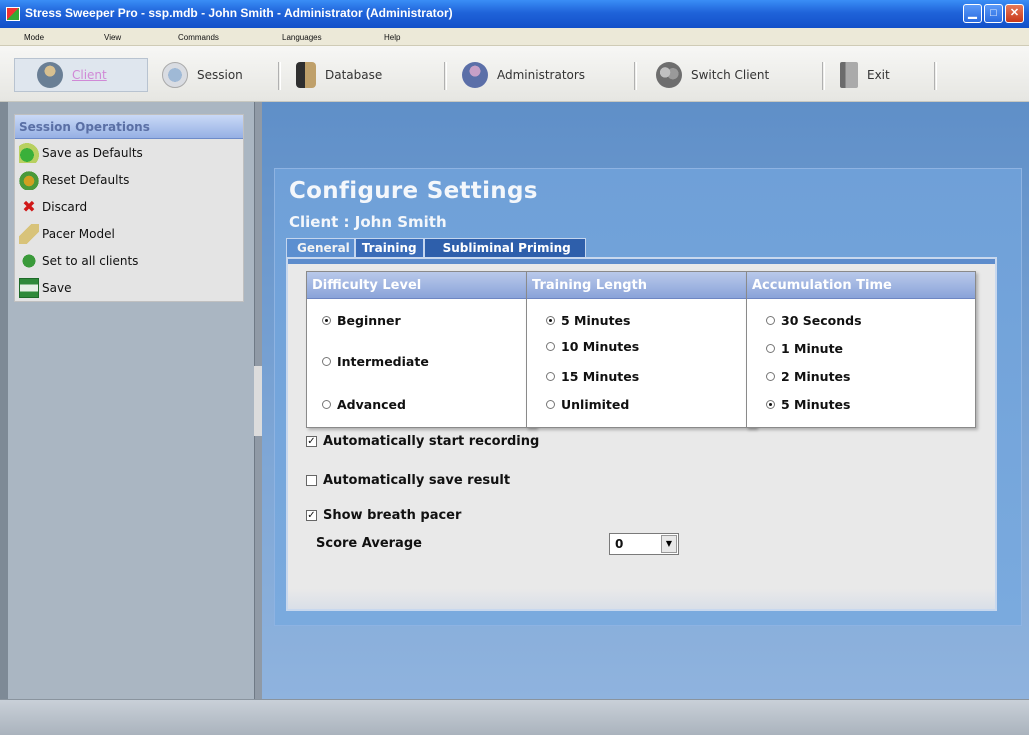  I want to click on close-button: ✕, so click(1014, 13).